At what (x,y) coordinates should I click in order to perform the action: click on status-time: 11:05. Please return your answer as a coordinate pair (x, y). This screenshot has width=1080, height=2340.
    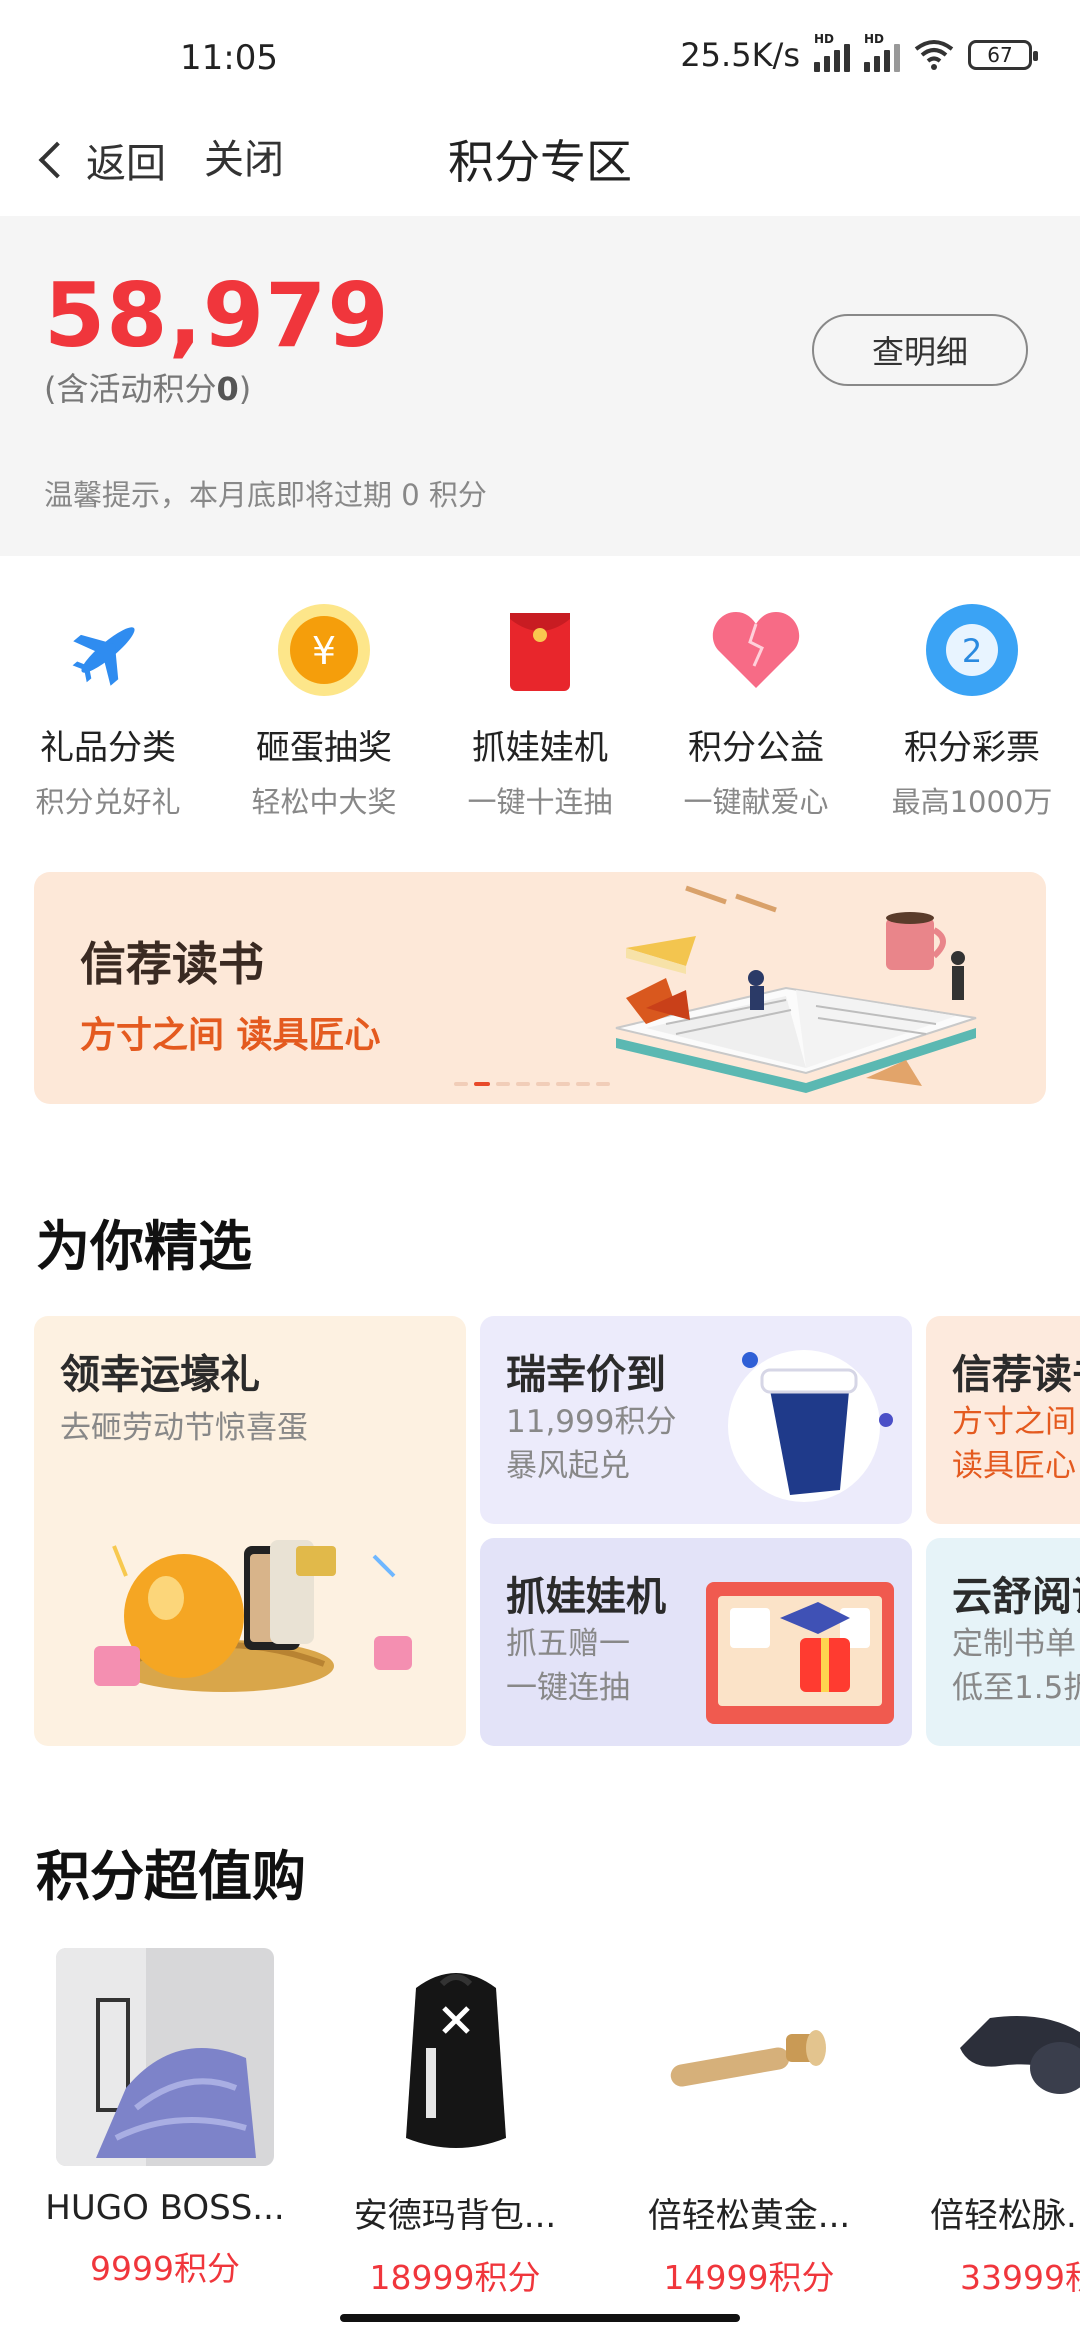
    Looking at the image, I should click on (229, 58).